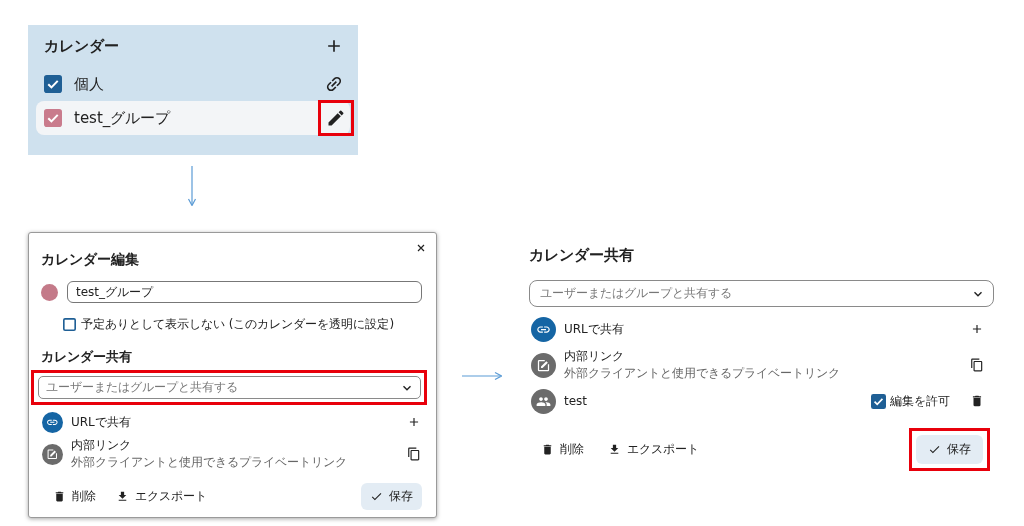 Image resolution: width=1024 pixels, height=526 pixels. I want to click on dialog-title: カレンダー編集, so click(90, 260).